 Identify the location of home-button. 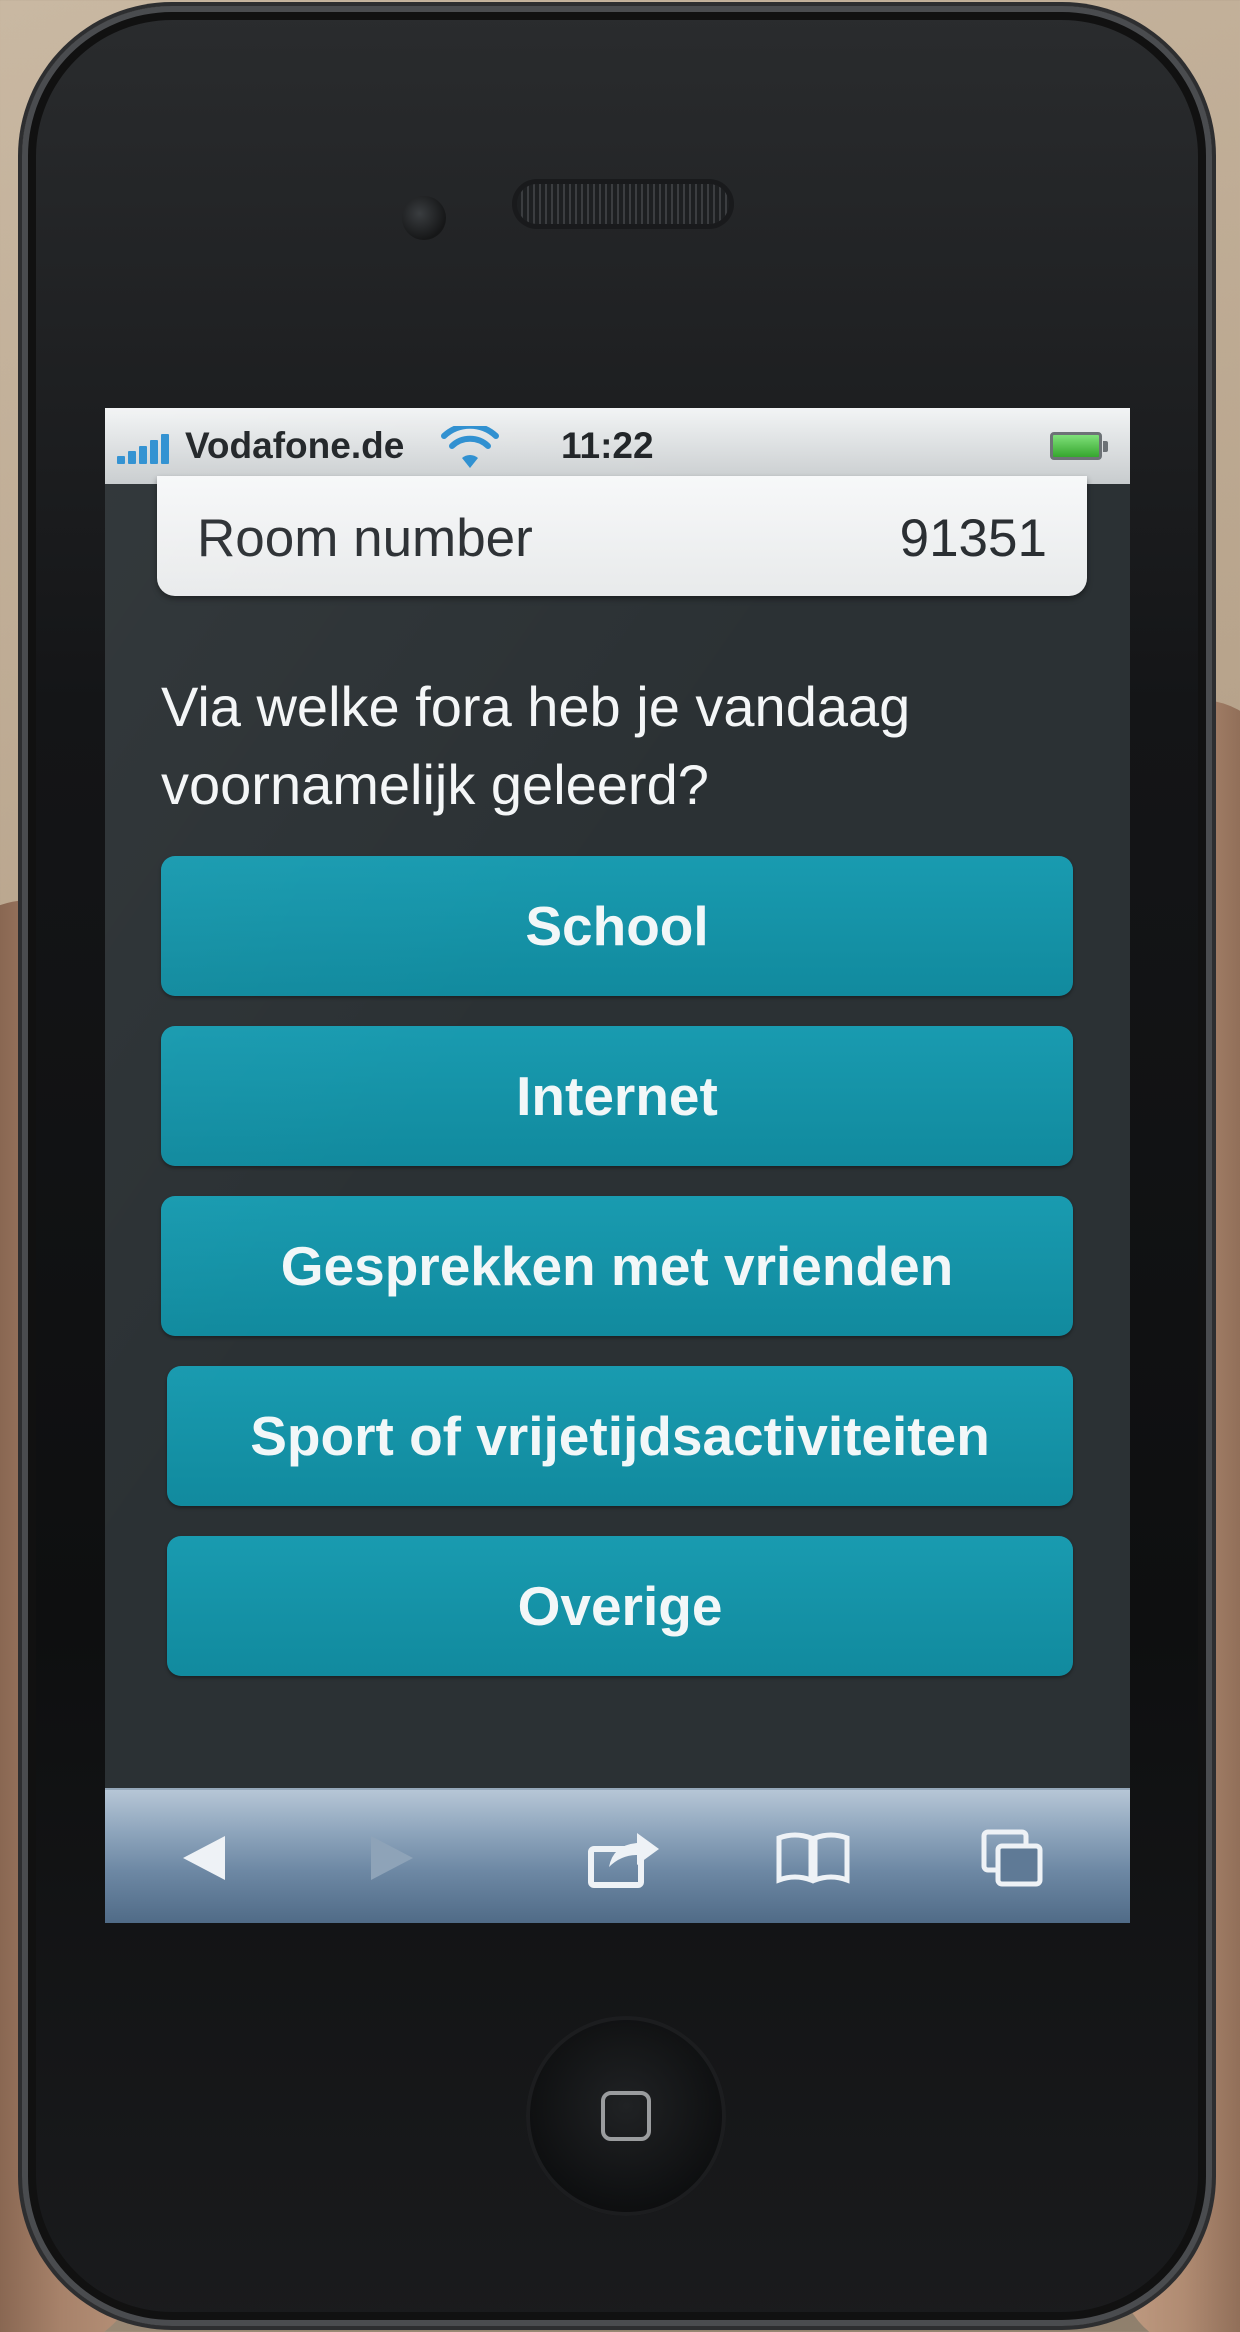
(626, 2116).